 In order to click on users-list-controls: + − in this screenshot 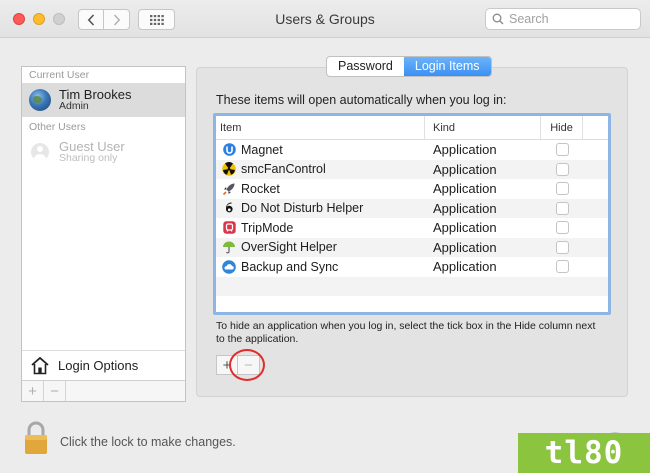, I will do `click(103, 390)`.